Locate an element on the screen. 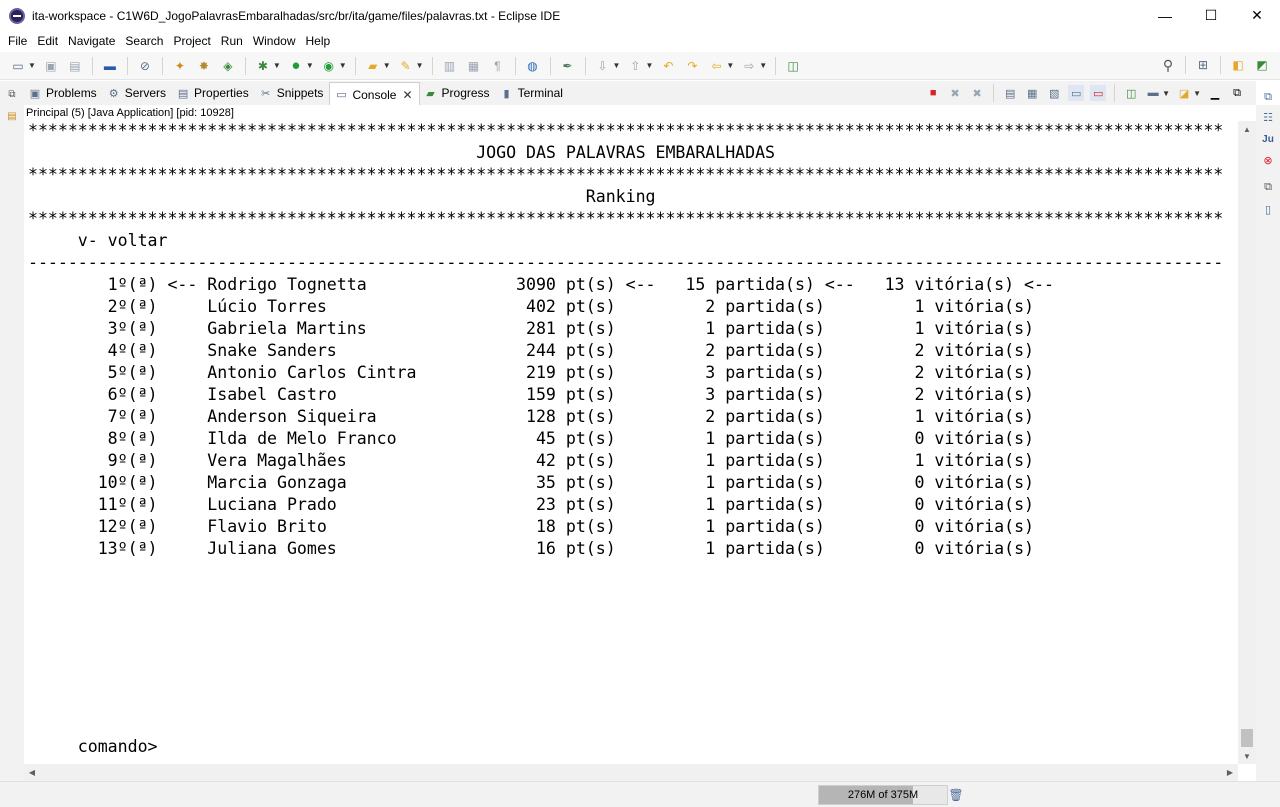 This screenshot has width=1280, height=807. back-icon: ⇦ is located at coordinates (716, 66).